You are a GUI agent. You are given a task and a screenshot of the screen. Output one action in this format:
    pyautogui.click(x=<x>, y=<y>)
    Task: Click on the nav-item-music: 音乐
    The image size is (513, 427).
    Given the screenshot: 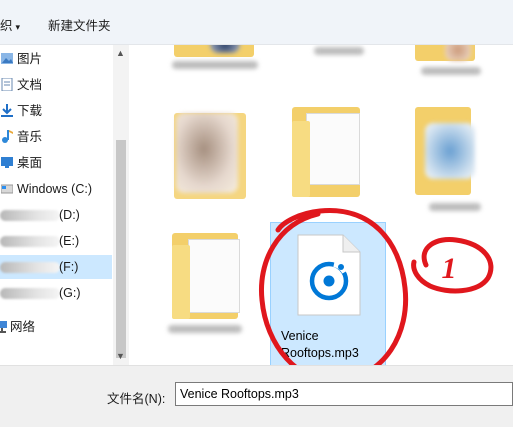 What is the action you would take?
    pyautogui.click(x=56, y=137)
    